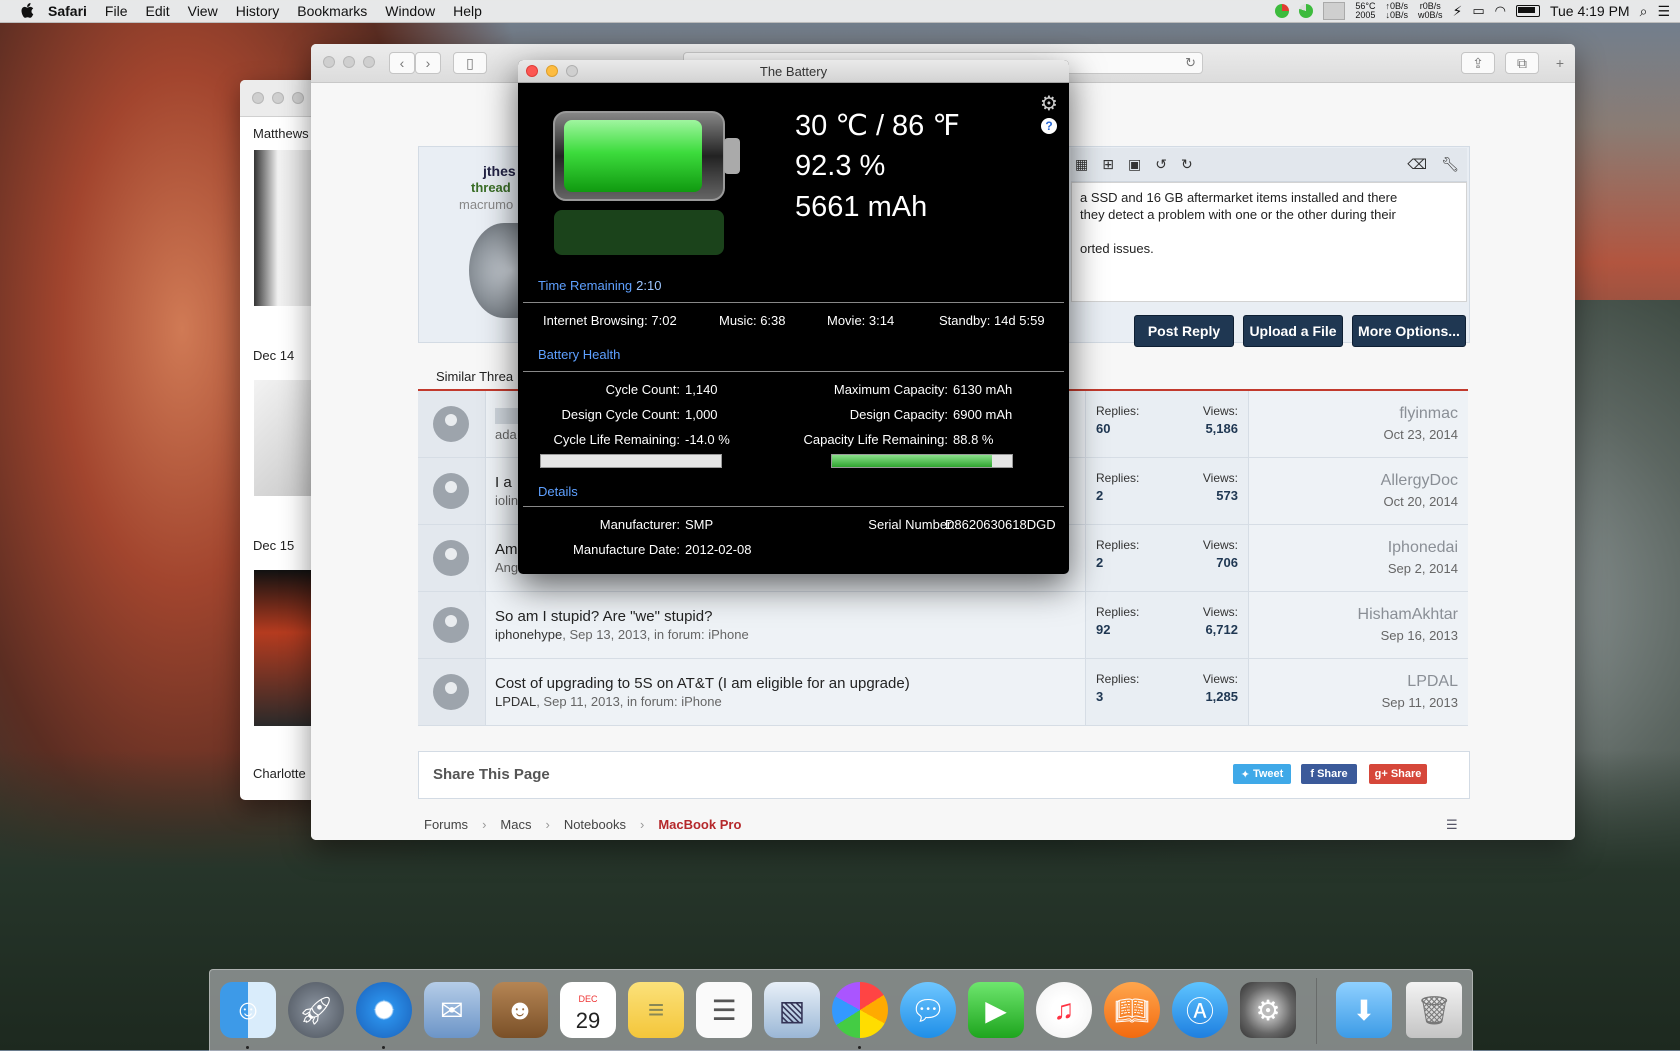 Image resolution: width=1680 pixels, height=1051 pixels. I want to click on wrench-icon: 🔧︎, so click(1450, 164).